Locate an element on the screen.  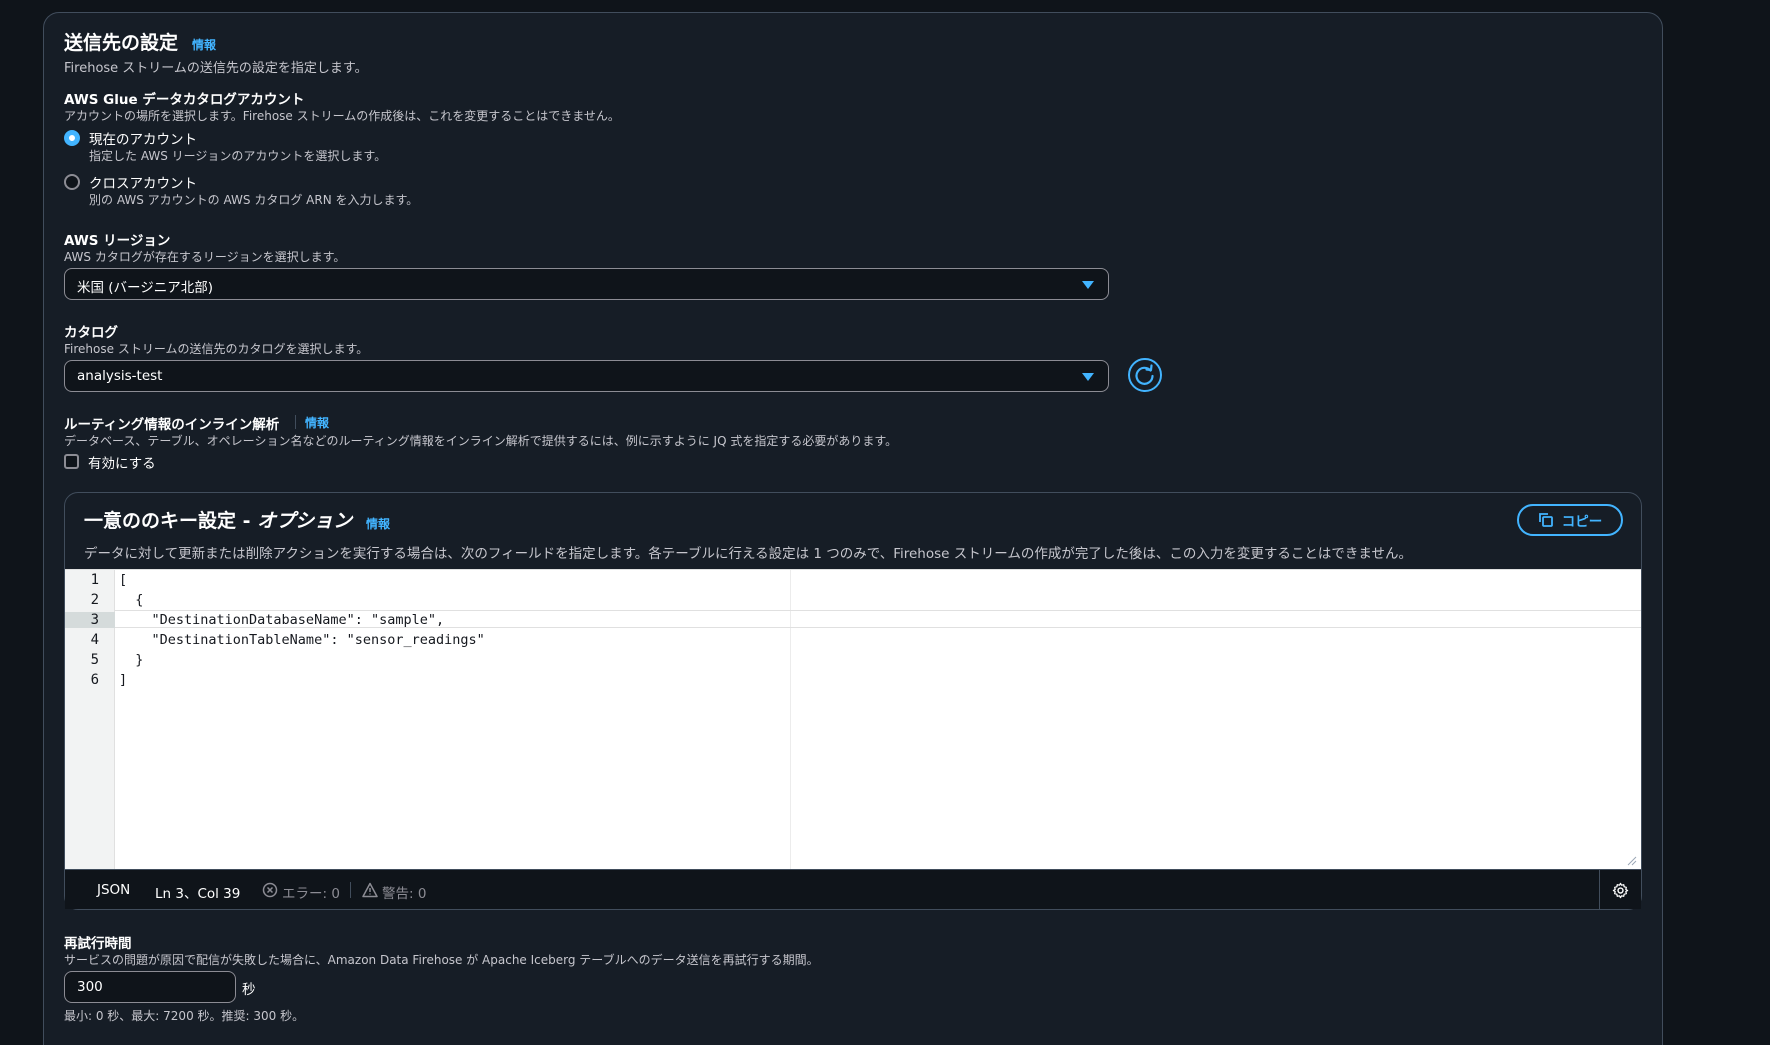
retry-duration-input: 300 is located at coordinates (150, 987).